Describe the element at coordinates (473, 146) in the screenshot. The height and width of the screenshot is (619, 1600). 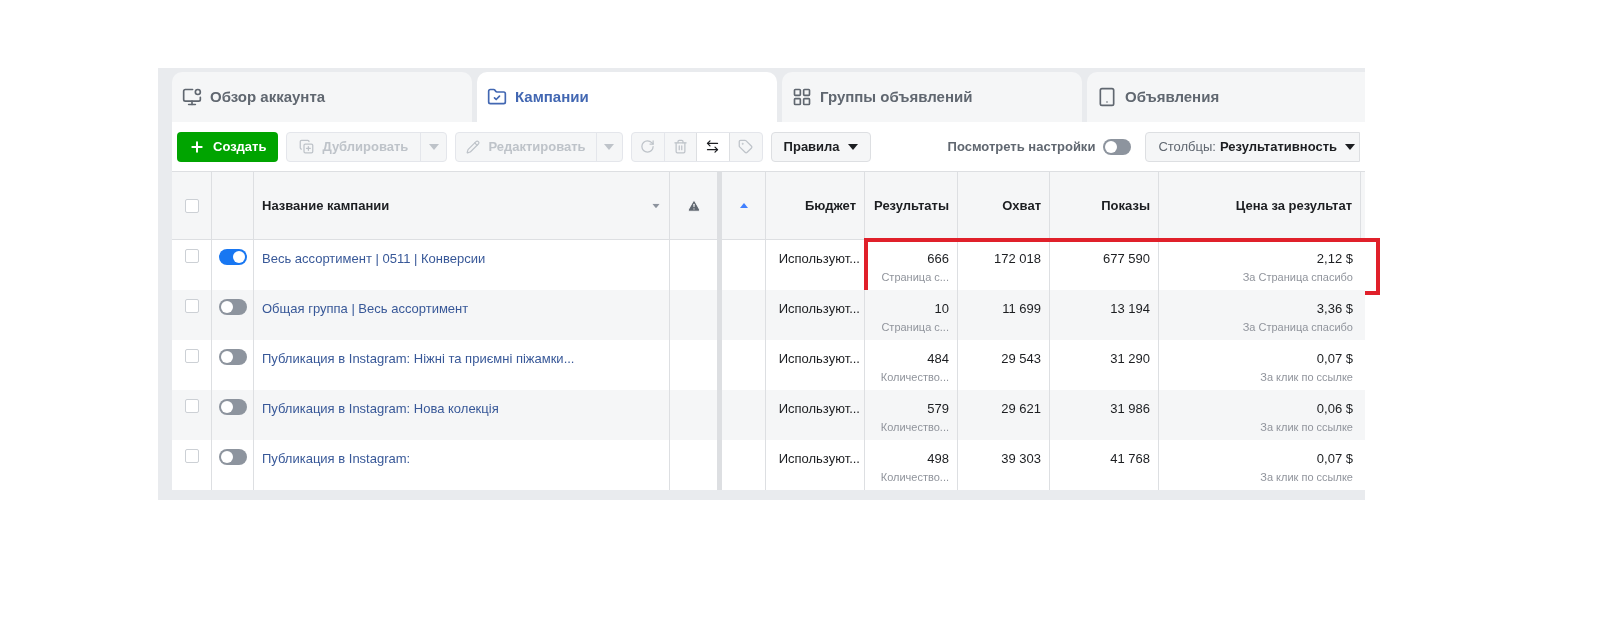
I see `pencil-icon` at that location.